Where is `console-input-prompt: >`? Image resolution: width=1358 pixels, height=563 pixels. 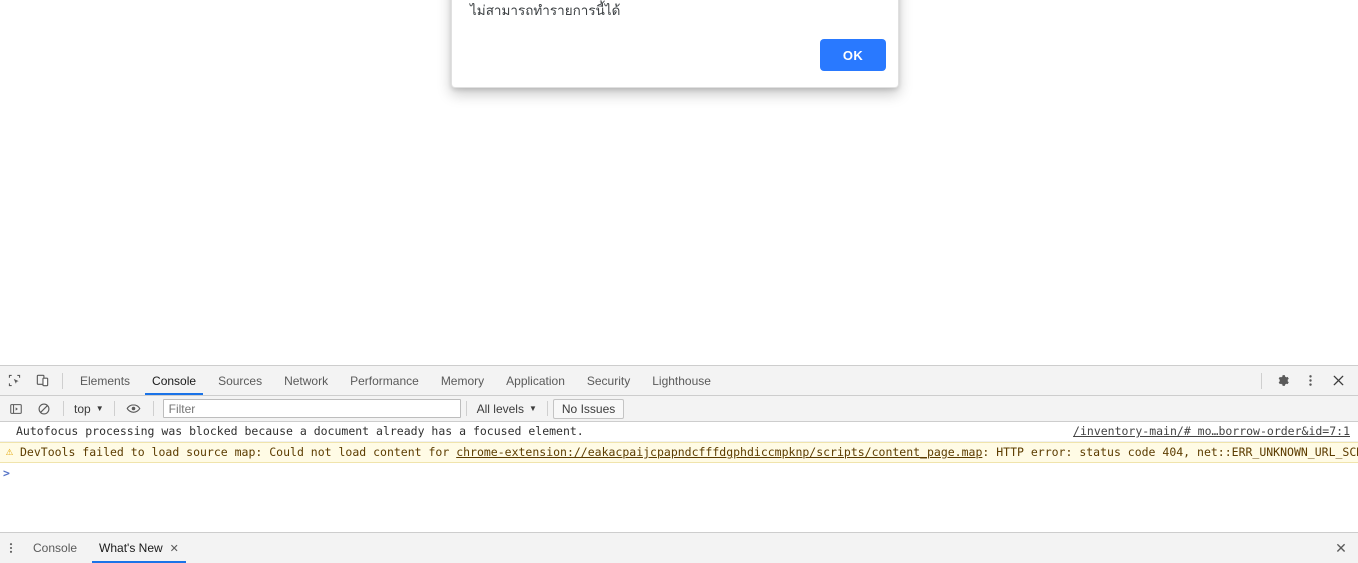
console-input-prompt: > is located at coordinates (679, 473).